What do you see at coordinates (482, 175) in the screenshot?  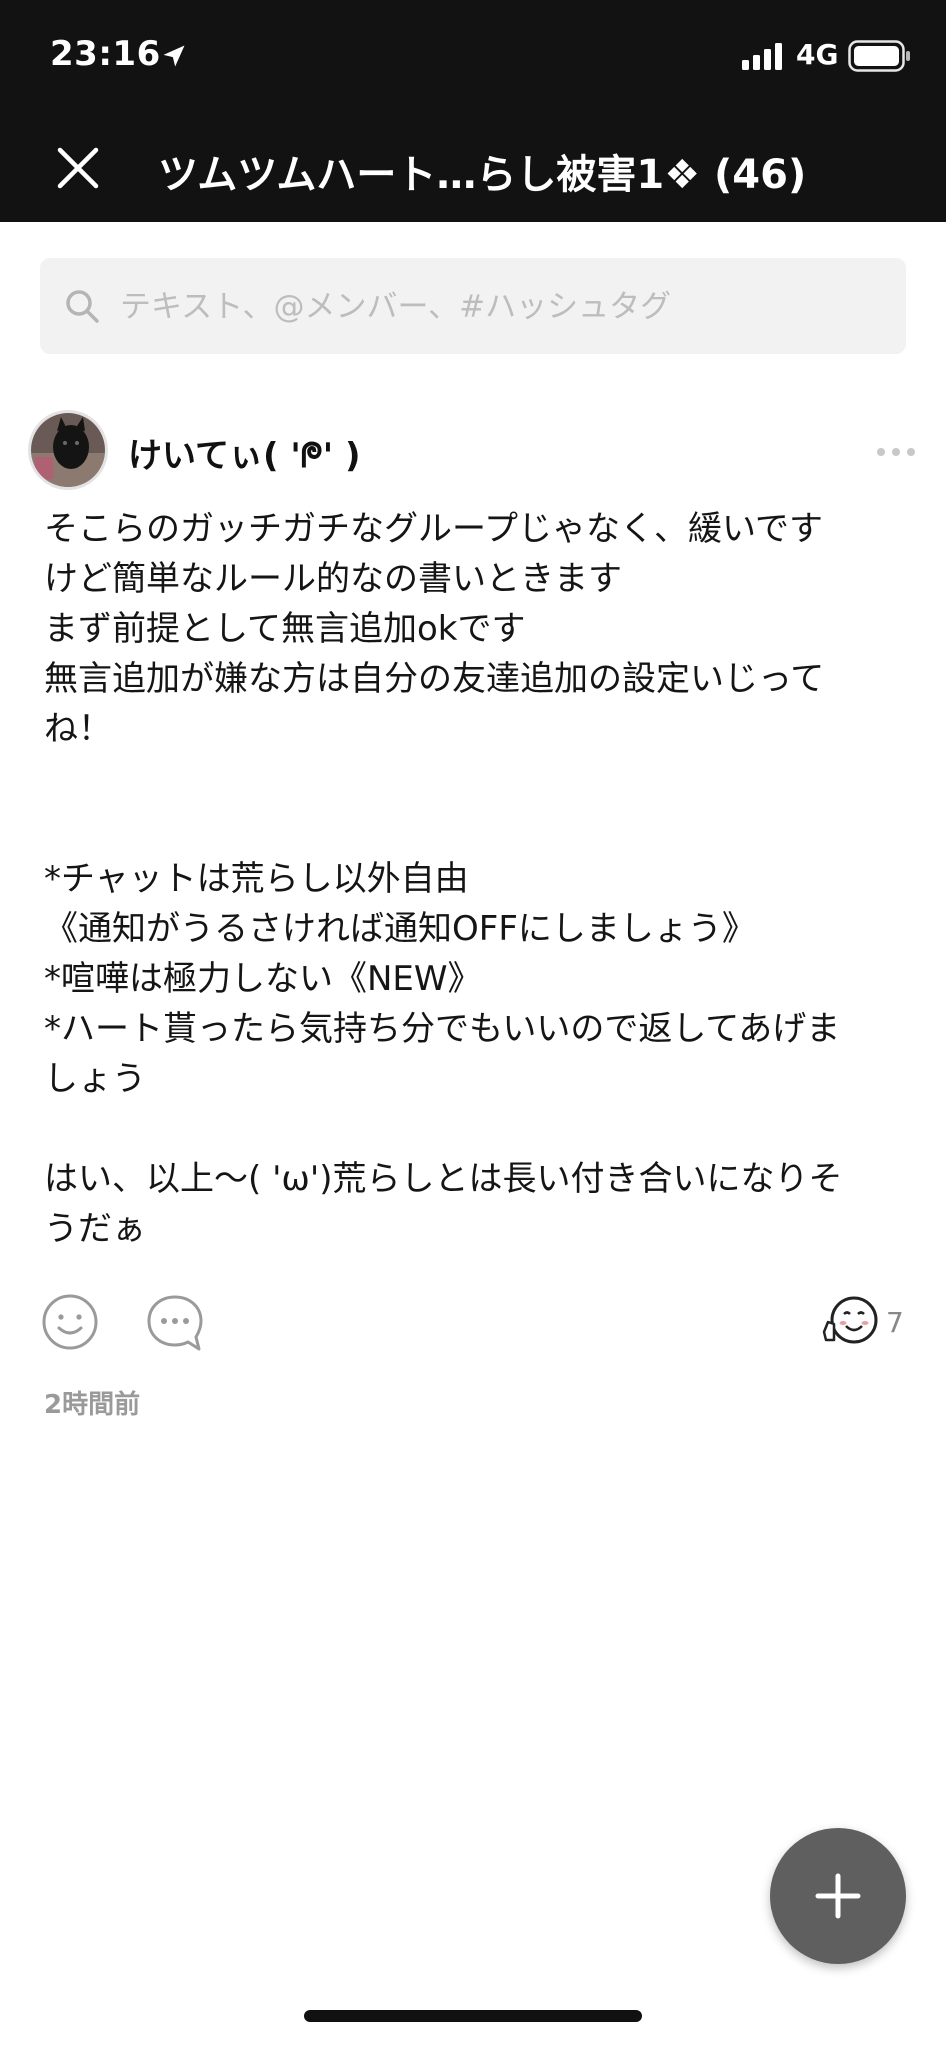 I see `page-title: ツムツムハート…らし被害1❖ (46)` at bounding box center [482, 175].